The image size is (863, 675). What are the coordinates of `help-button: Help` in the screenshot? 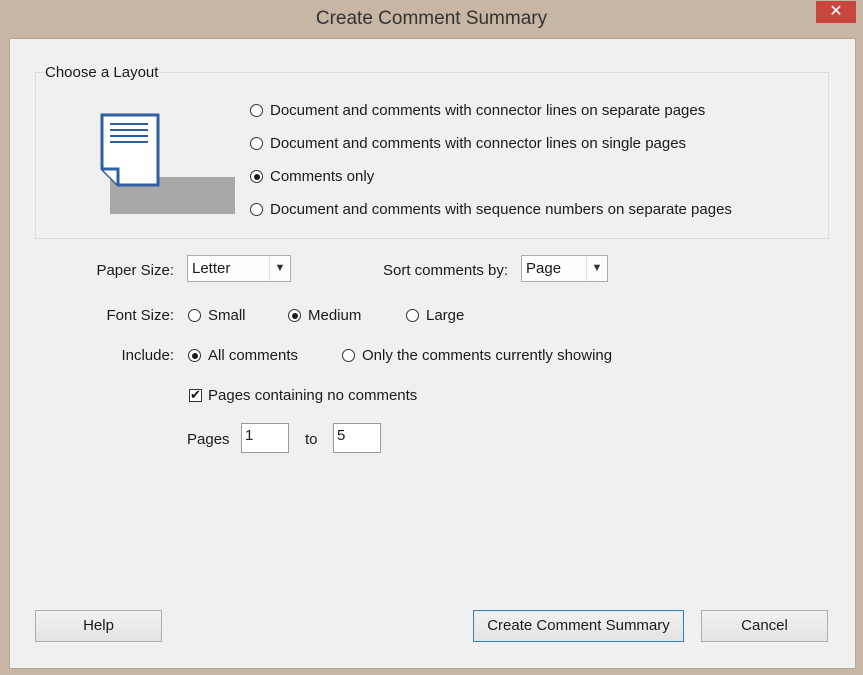 It's located at (98, 626).